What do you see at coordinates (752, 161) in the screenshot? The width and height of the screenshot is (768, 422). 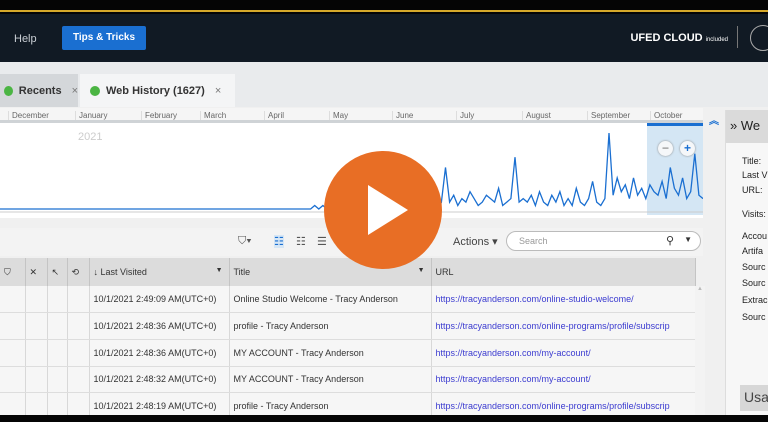 I see `detail-label: Title:` at bounding box center [752, 161].